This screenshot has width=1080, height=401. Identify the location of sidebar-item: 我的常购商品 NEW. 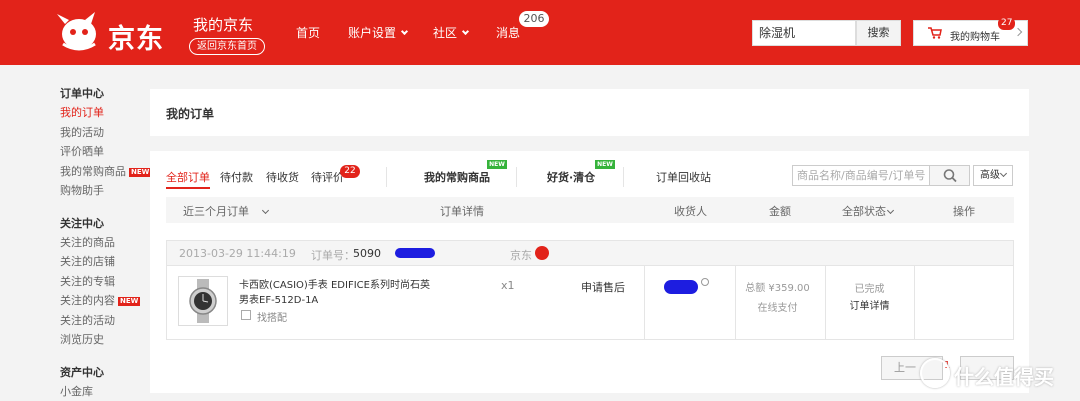
(106, 172).